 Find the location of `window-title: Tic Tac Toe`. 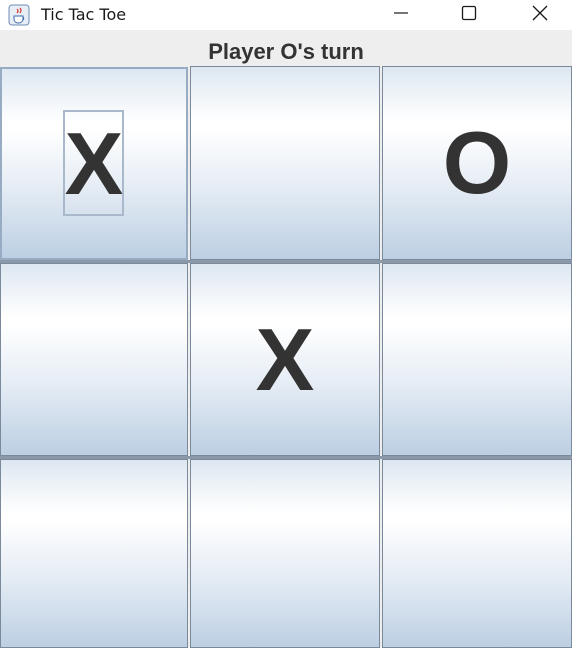

window-title: Tic Tac Toe is located at coordinates (84, 14).